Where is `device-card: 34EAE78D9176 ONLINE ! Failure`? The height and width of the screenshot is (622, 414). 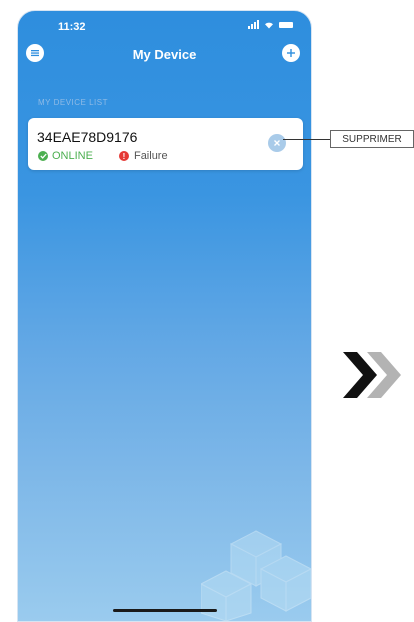 device-card: 34EAE78D9176 ONLINE ! Failure is located at coordinates (165, 144).